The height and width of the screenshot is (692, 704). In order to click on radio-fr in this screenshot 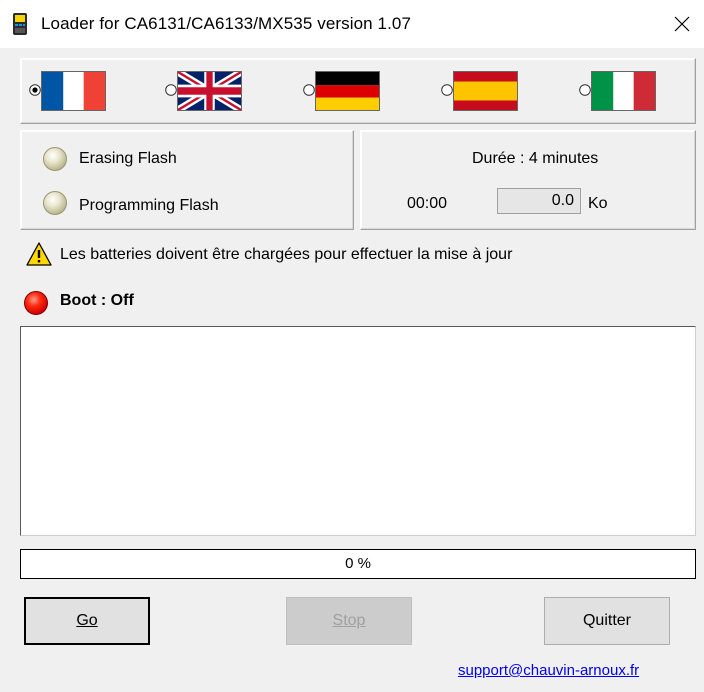, I will do `click(35, 90)`.